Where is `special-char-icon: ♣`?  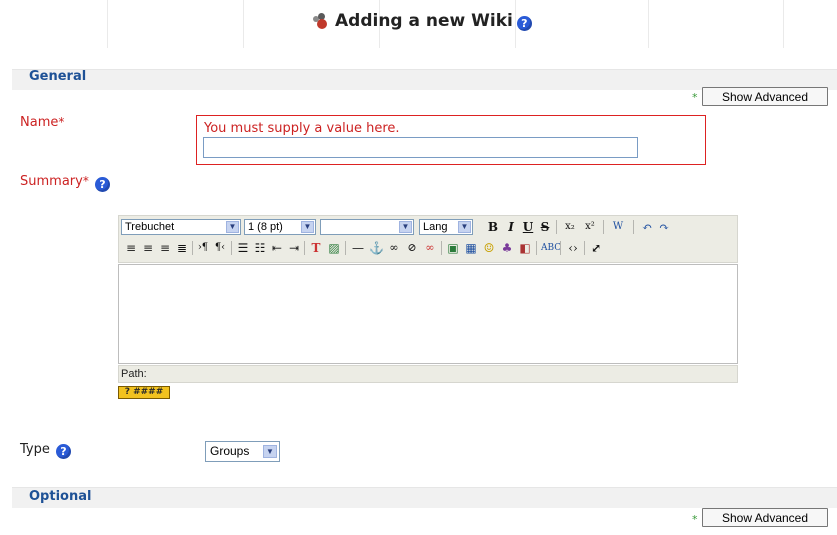 special-char-icon: ♣ is located at coordinates (507, 248).